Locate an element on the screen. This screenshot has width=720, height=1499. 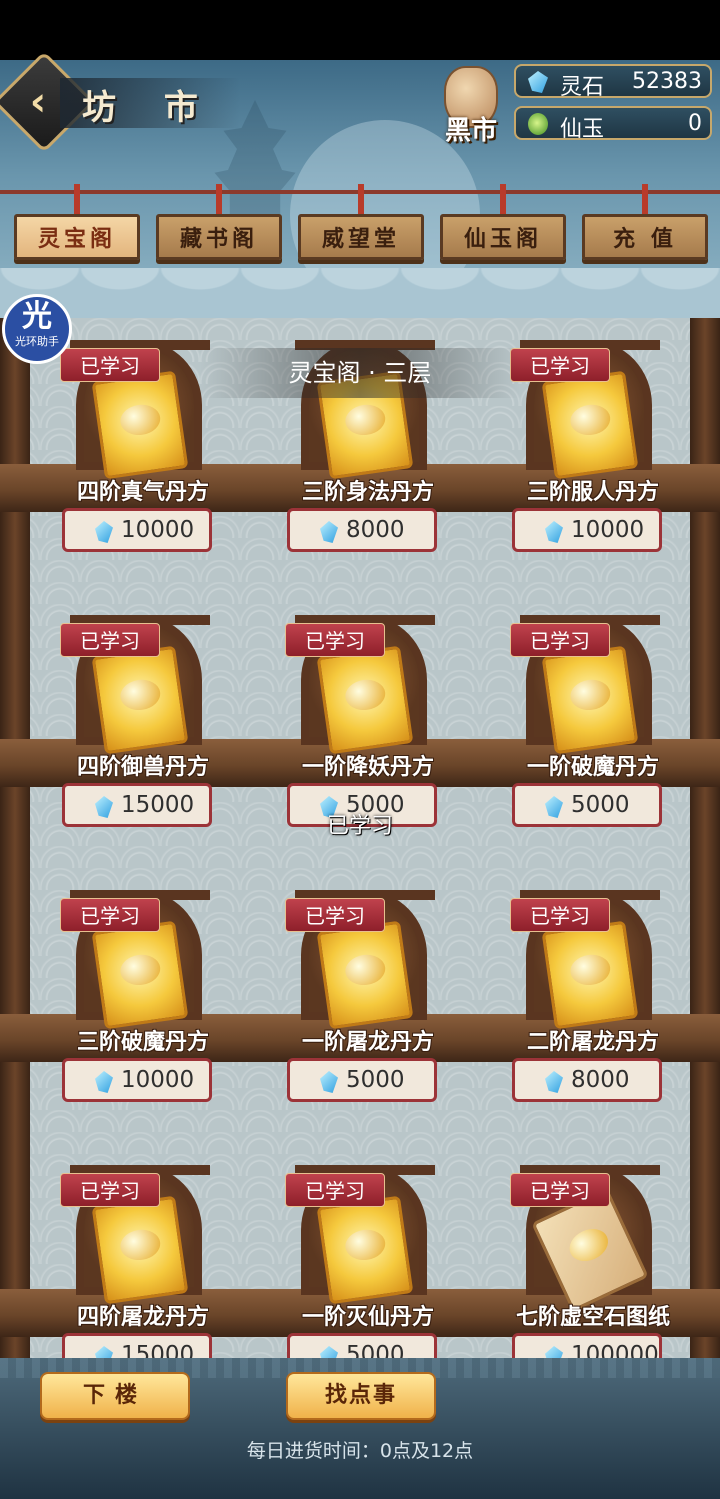
spirit-stone-counter: 灵石 52383 is located at coordinates (613, 82).